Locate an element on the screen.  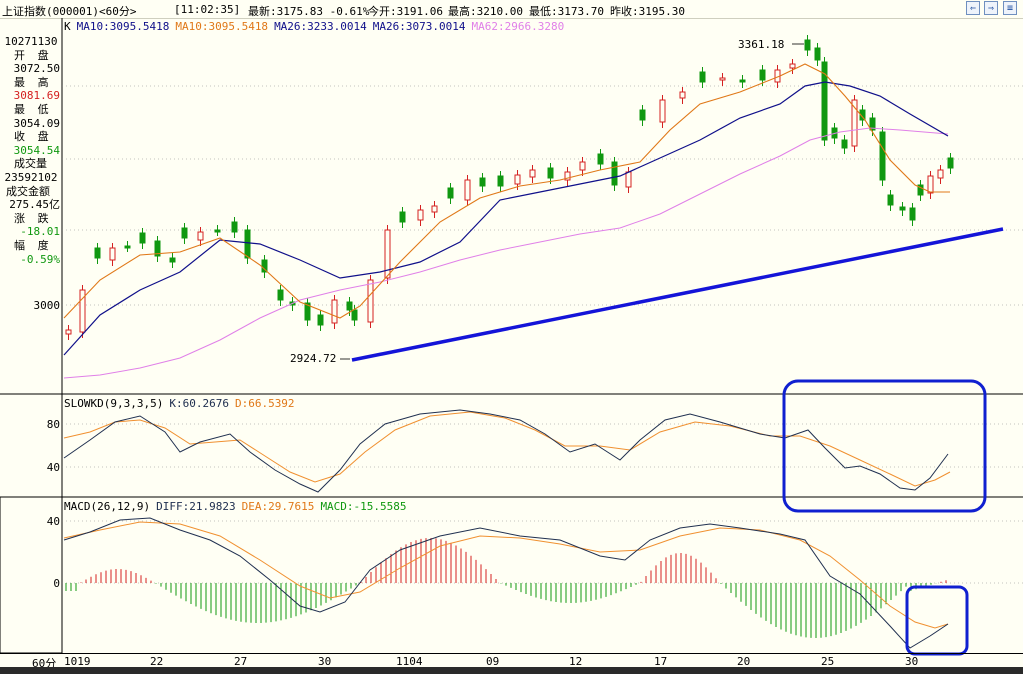
macd-axis-box is located at coordinates (31, 575).